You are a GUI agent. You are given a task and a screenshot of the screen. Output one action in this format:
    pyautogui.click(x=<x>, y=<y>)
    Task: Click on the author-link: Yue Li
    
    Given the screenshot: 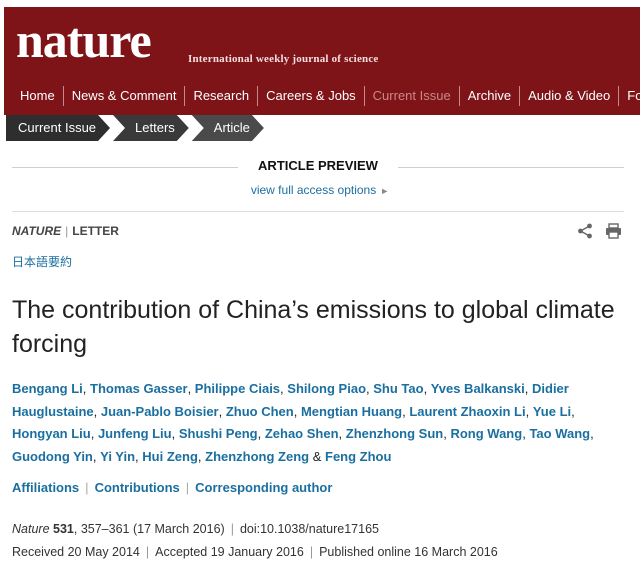 What is the action you would take?
    pyautogui.click(x=552, y=411)
    